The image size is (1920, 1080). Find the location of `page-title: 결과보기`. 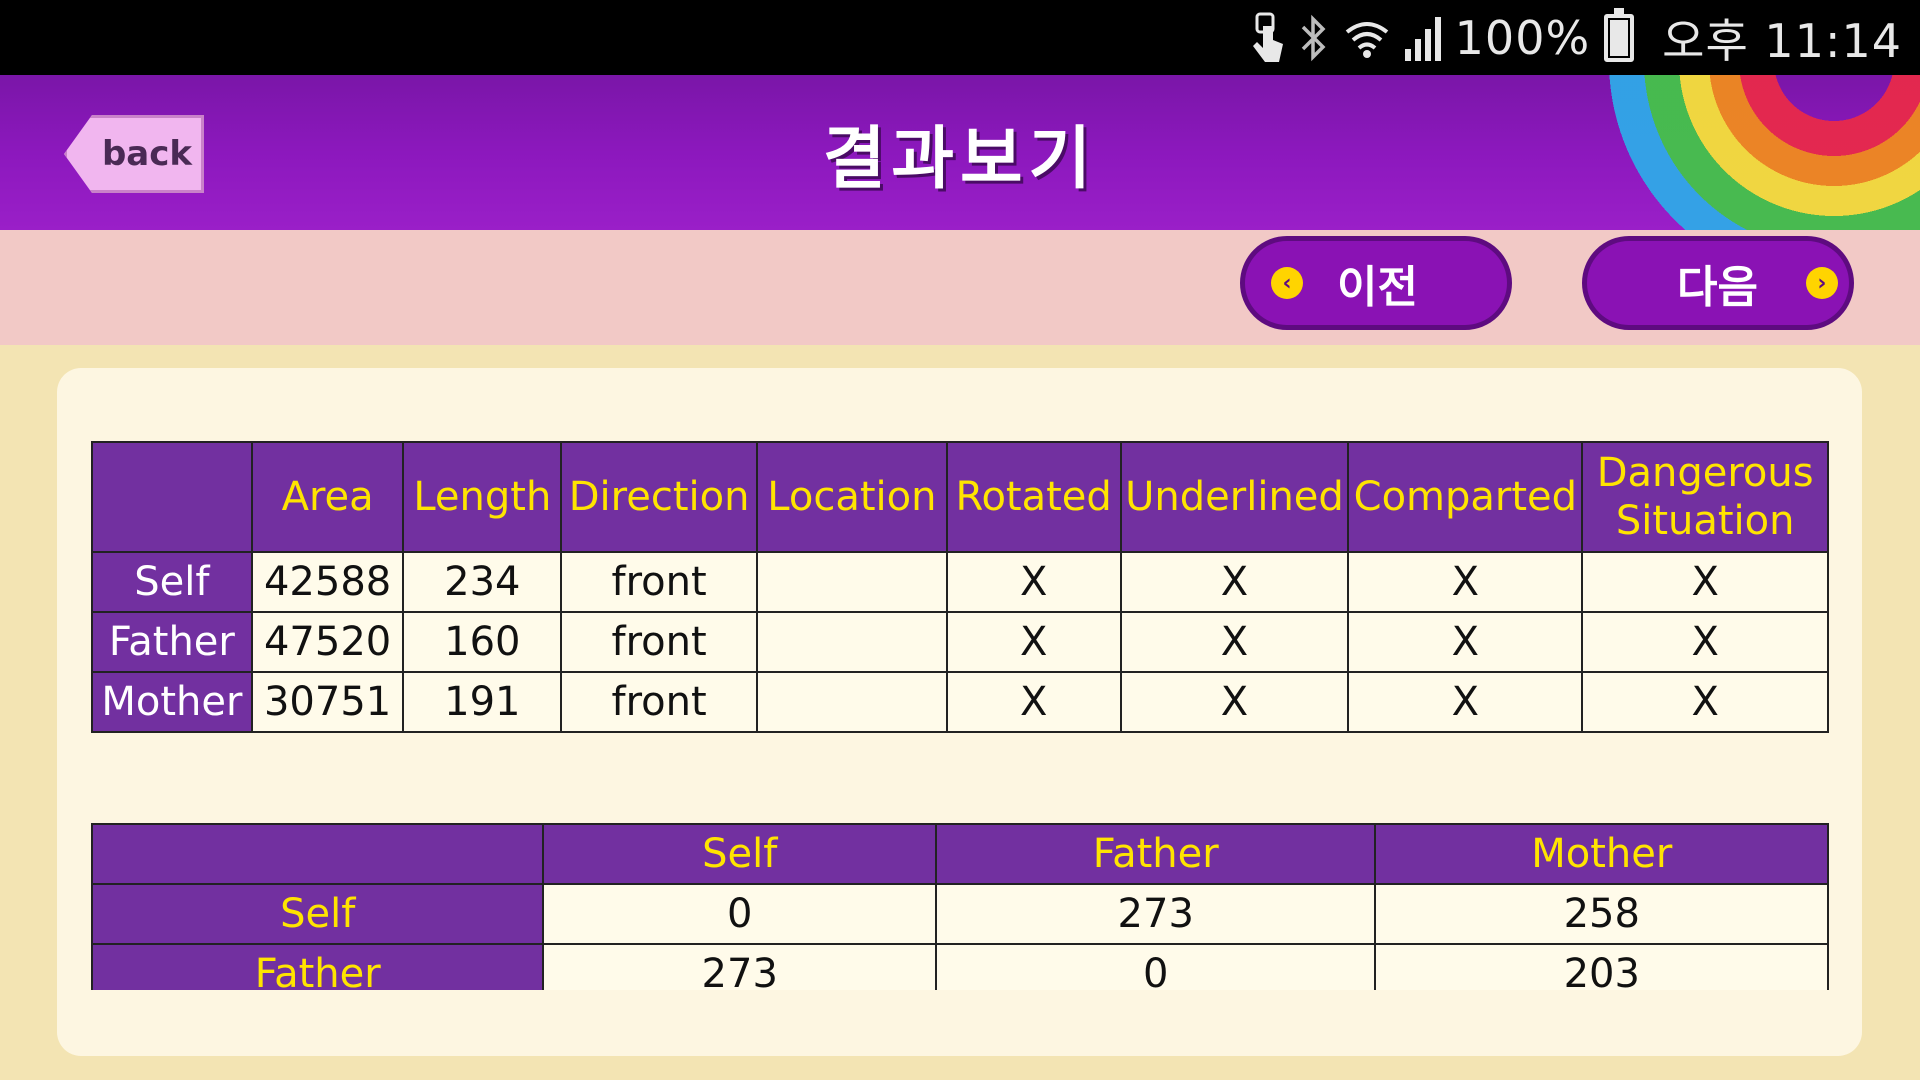

page-title: 결과보기 is located at coordinates (960, 159).